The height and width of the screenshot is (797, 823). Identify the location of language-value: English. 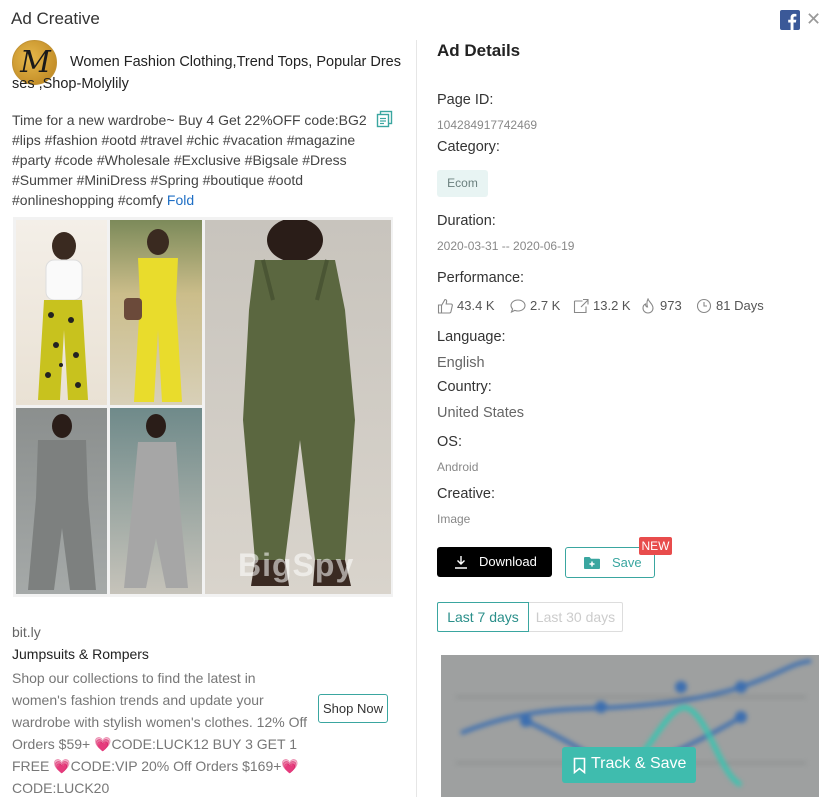
(461, 363).